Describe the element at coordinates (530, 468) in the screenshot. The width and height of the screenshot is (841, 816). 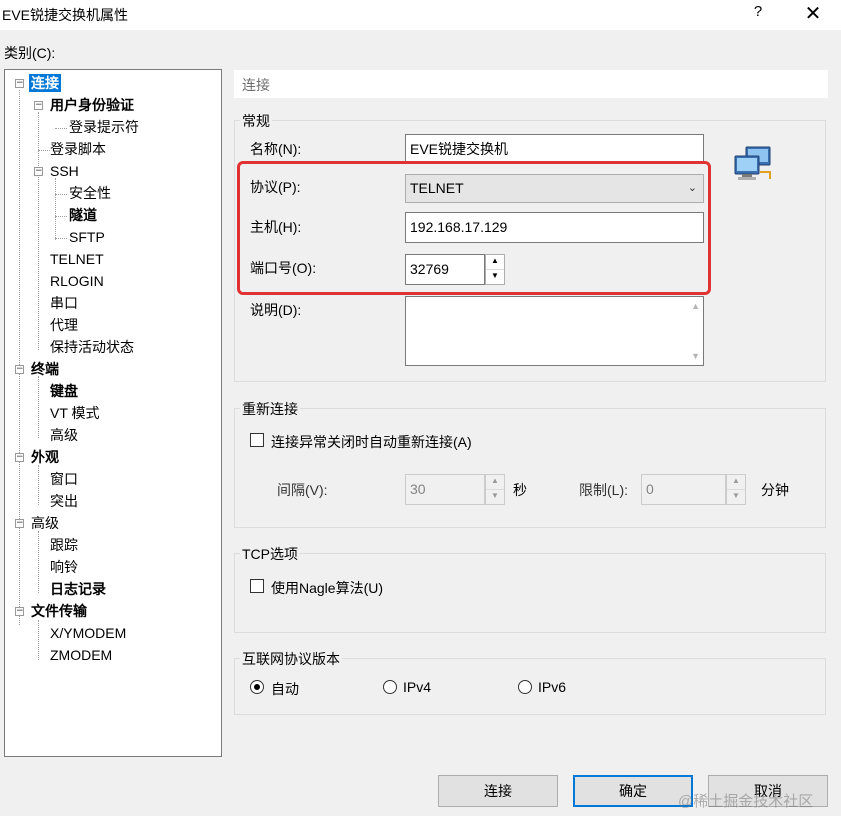
I see `reconnect-group` at that location.